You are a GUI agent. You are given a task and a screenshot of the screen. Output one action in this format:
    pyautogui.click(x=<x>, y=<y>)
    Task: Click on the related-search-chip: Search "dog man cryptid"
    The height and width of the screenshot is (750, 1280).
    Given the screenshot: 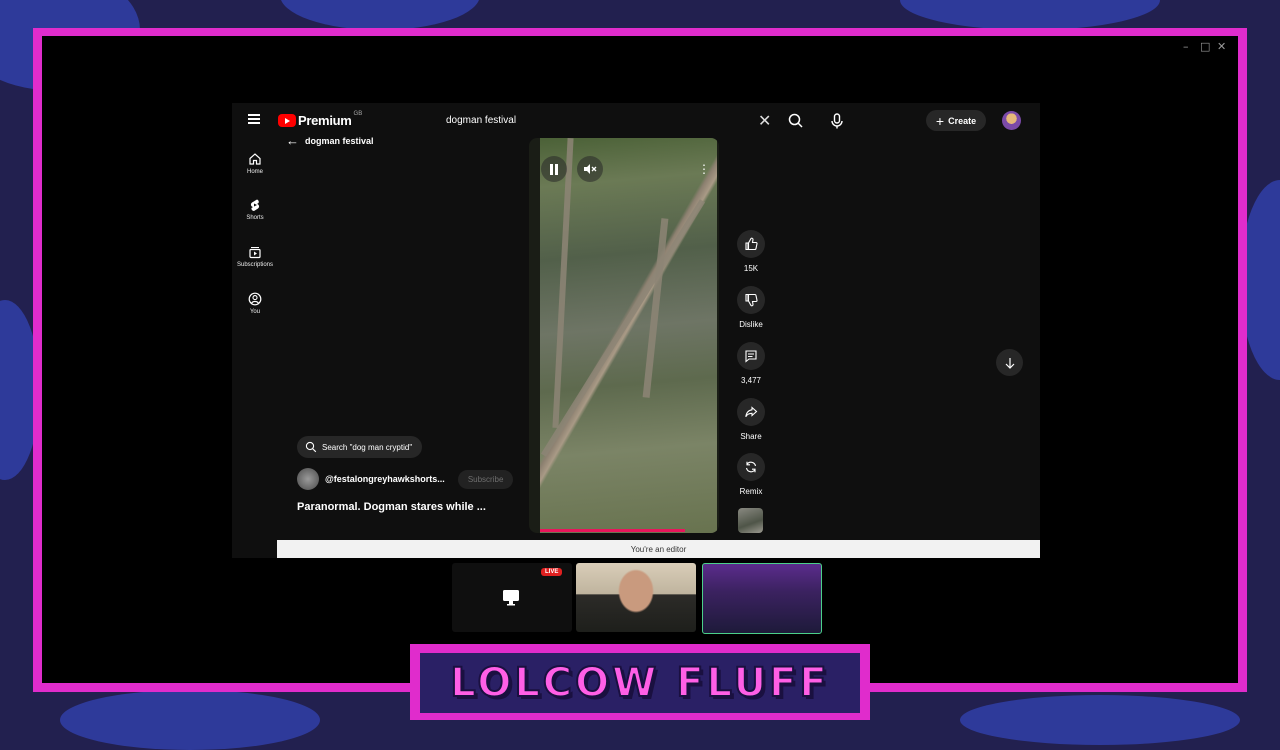 What is the action you would take?
    pyautogui.click(x=360, y=447)
    